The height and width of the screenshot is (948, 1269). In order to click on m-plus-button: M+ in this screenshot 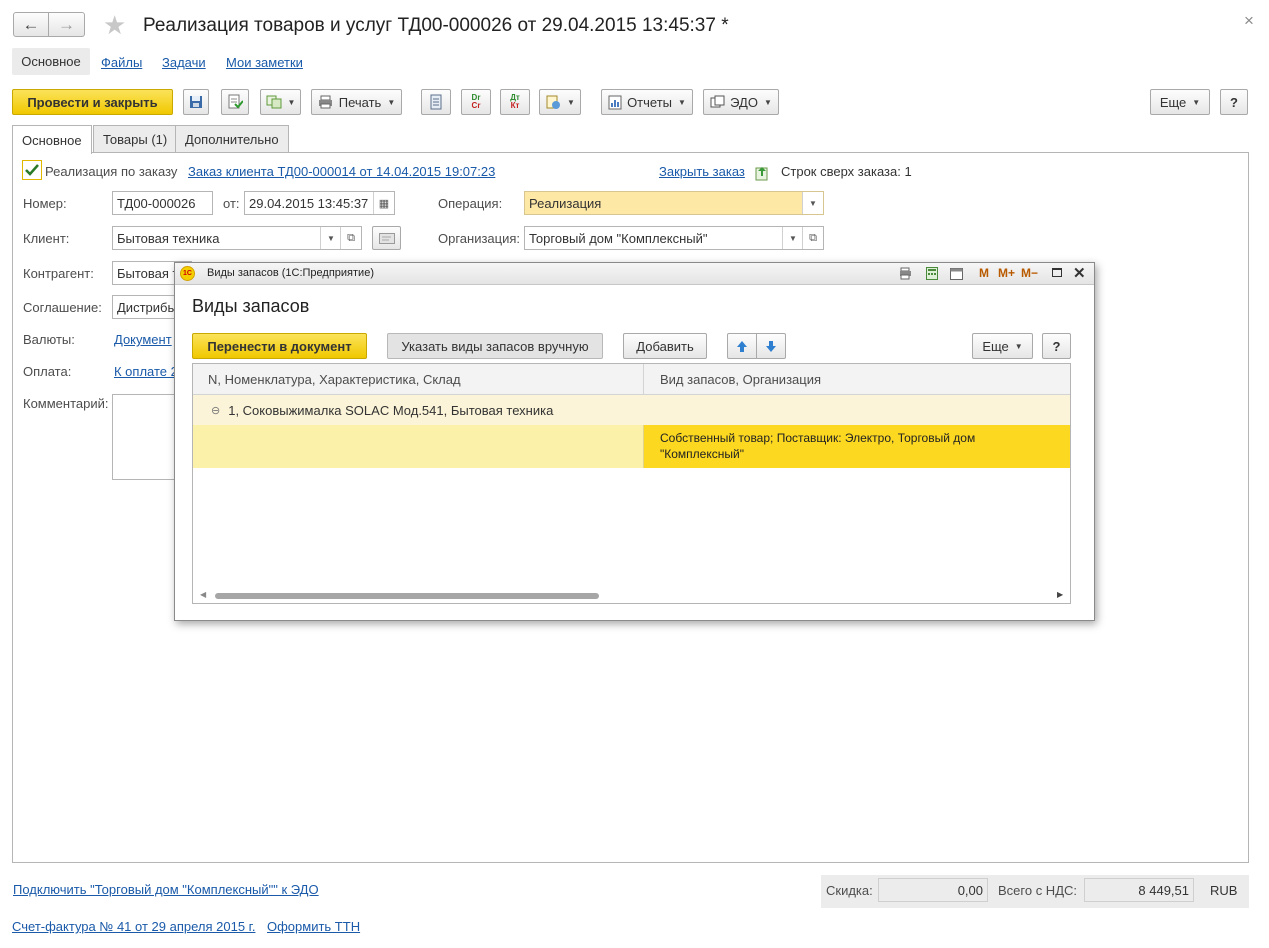, I will do `click(1006, 273)`.